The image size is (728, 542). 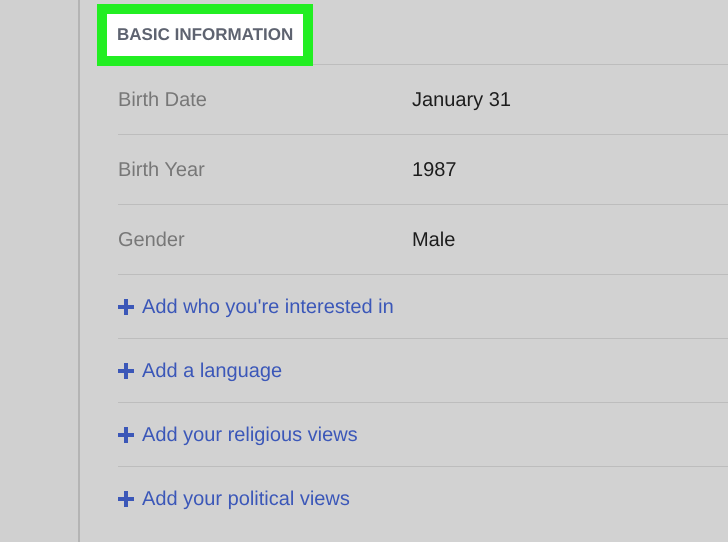 I want to click on field-label: Birth Year, so click(x=162, y=170).